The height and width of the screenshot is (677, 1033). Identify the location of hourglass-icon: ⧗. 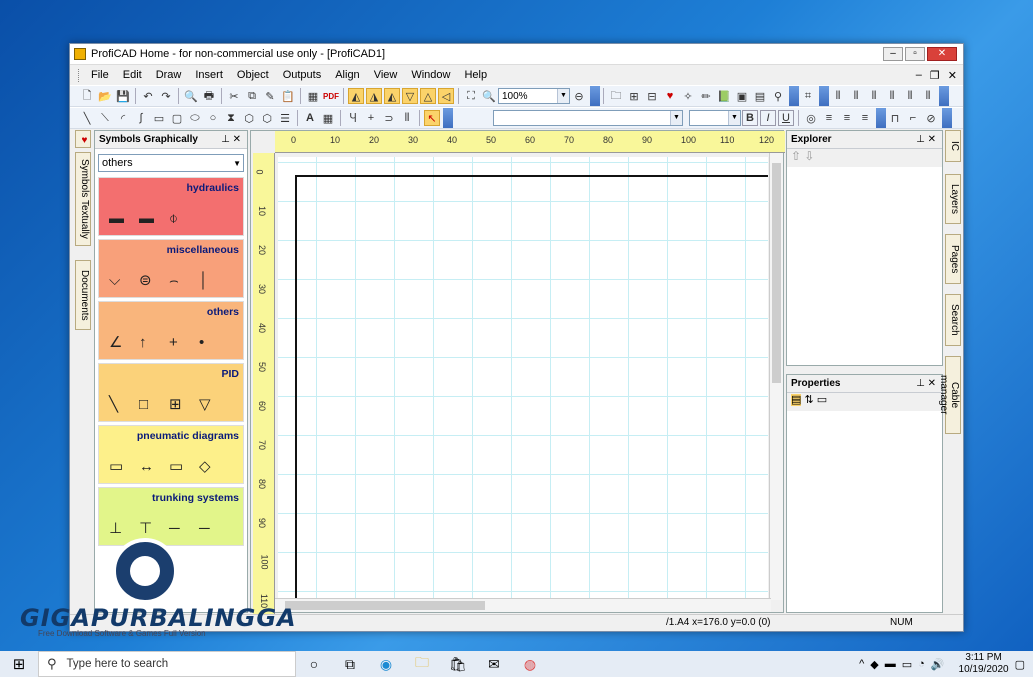
(231, 118).